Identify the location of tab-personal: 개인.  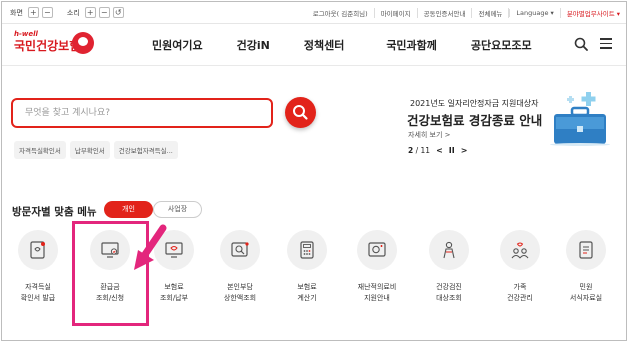
(128, 209).